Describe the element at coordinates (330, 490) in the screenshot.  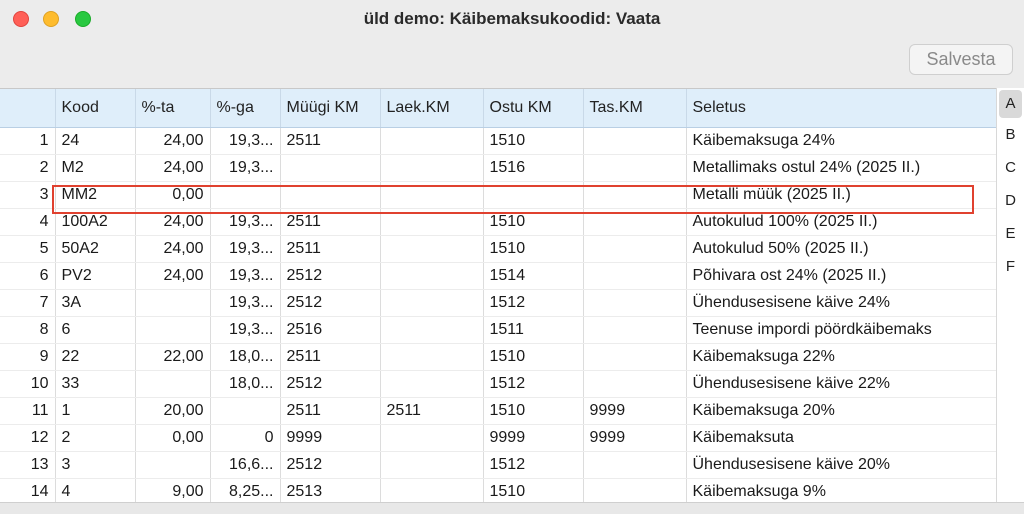
I see `table-cell: 2513` at that location.